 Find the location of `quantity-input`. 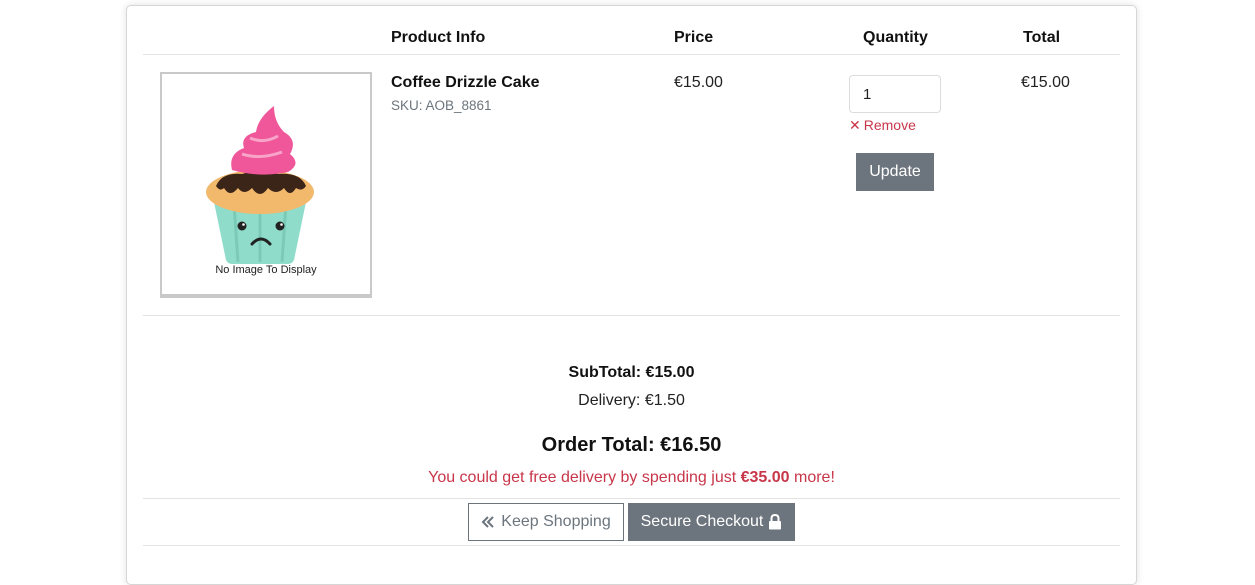

quantity-input is located at coordinates (895, 94).